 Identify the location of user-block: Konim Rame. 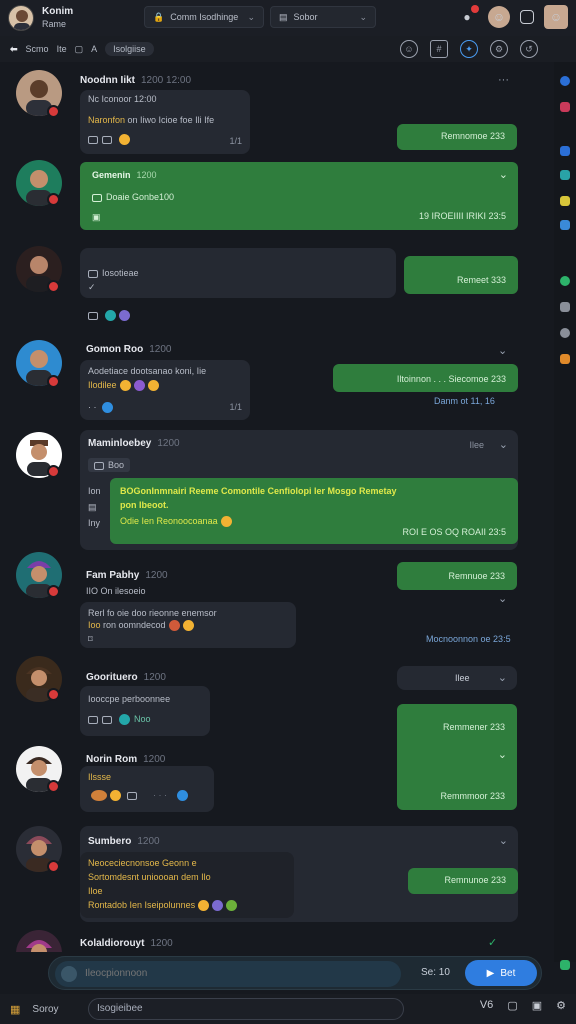
(57, 18).